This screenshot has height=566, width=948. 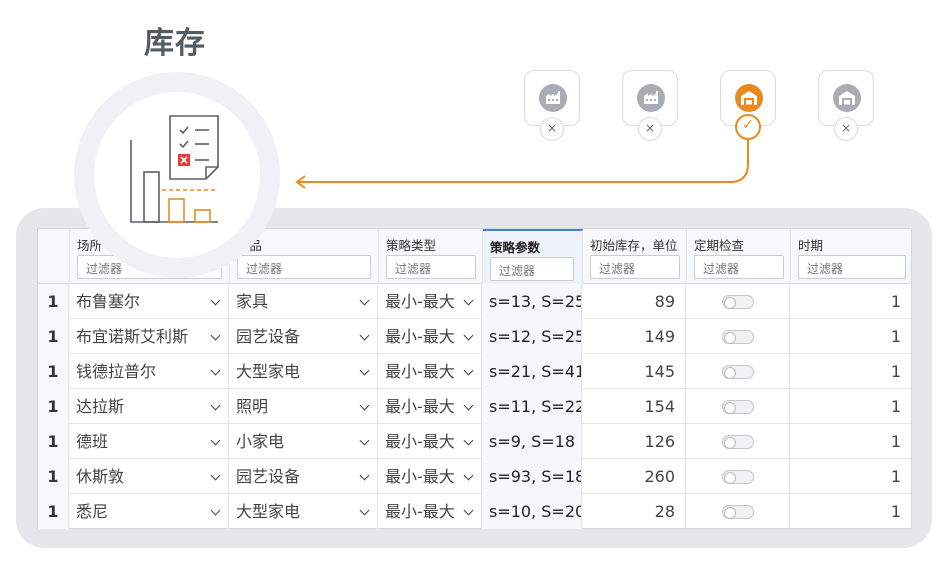 I want to click on site-select: 布鲁塞尔, so click(x=149, y=301).